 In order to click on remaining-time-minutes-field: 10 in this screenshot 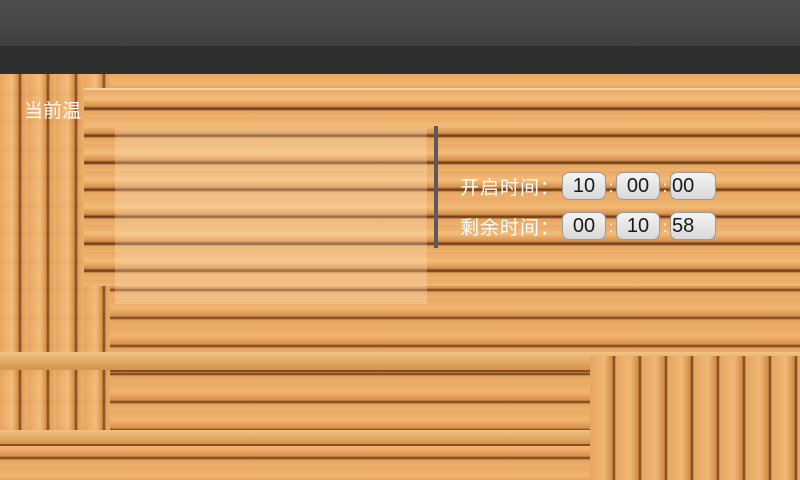, I will do `click(638, 226)`.